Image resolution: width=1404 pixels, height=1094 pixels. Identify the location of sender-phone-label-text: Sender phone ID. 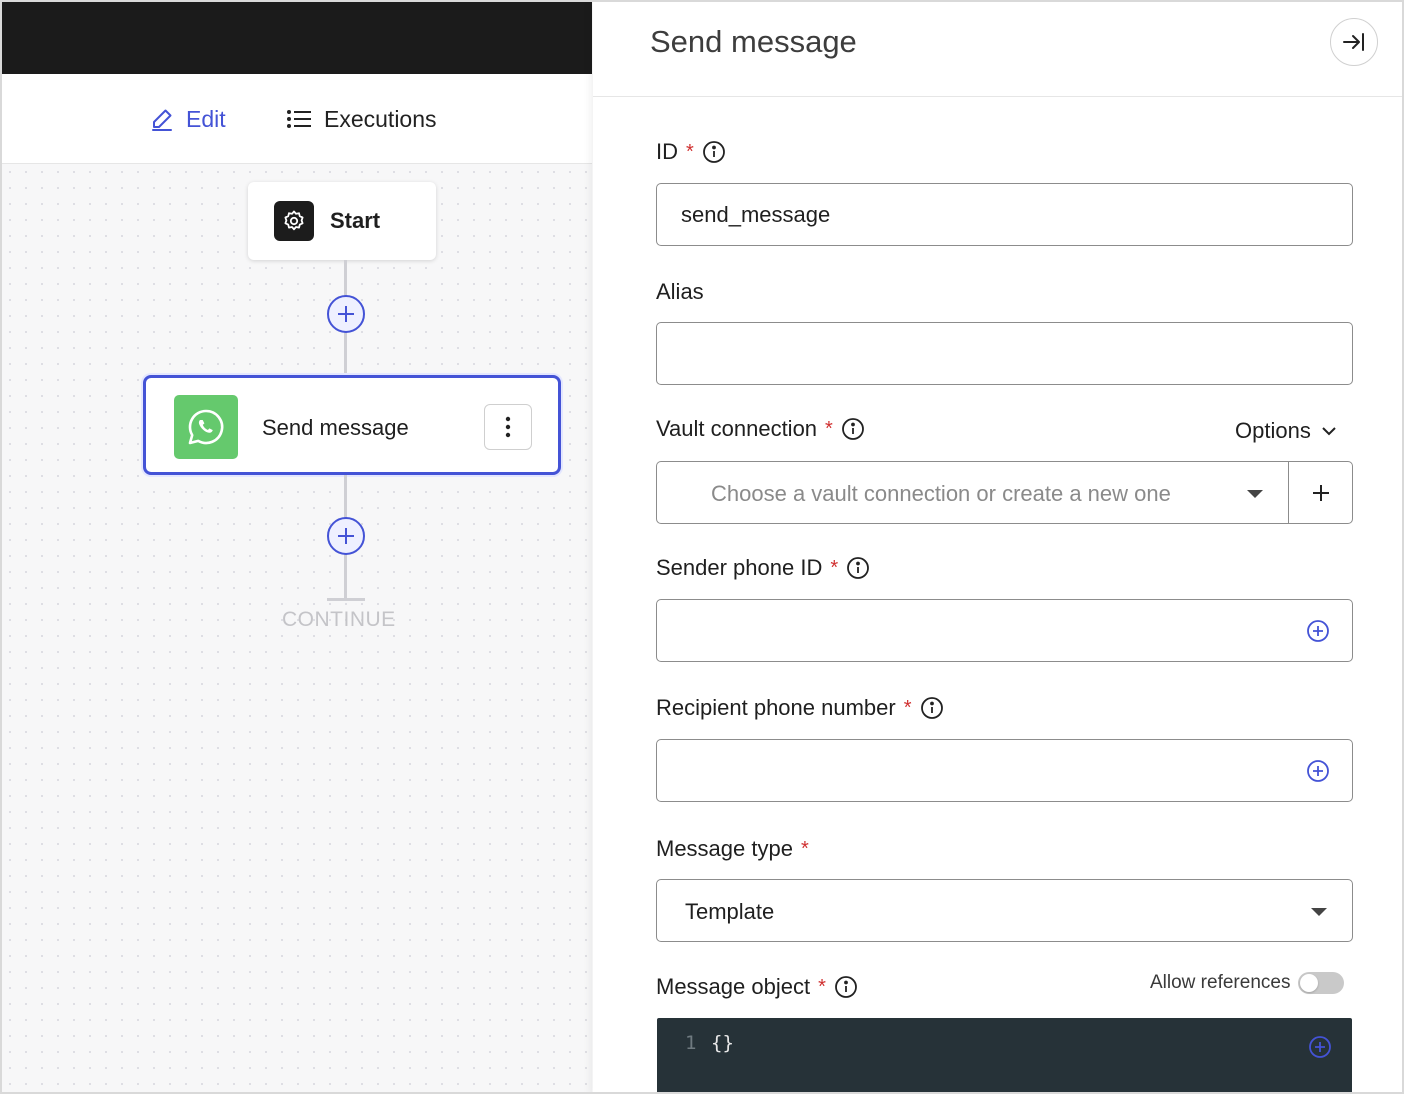
(739, 567).